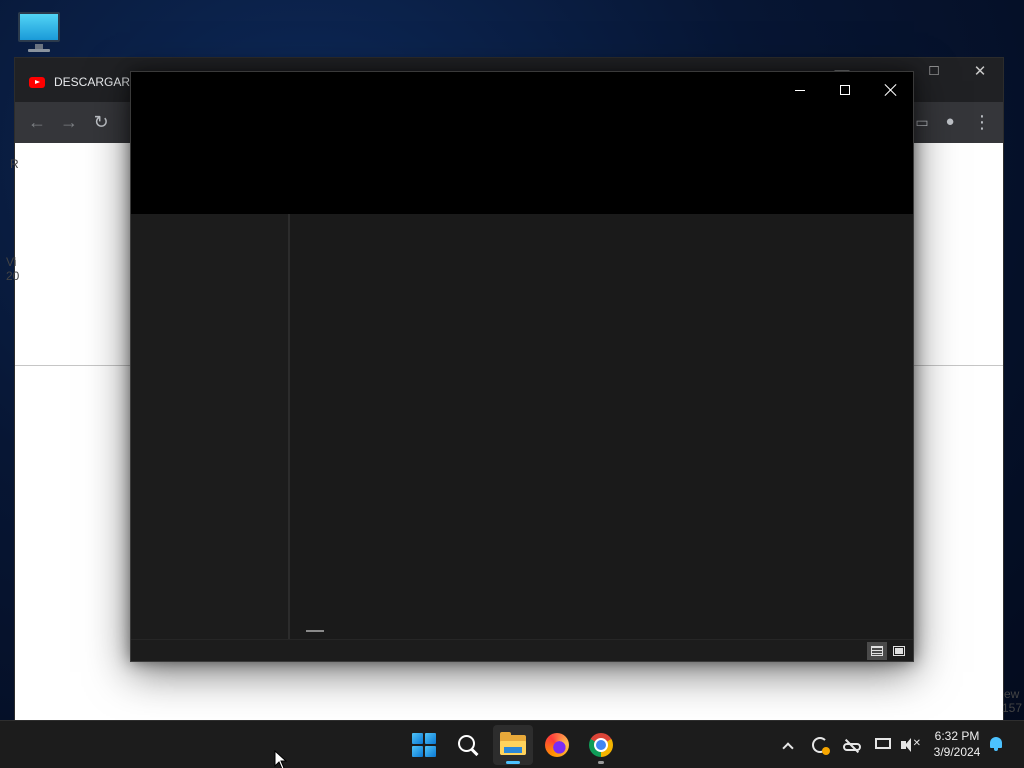  I want to click on maximize-button, so click(845, 90).